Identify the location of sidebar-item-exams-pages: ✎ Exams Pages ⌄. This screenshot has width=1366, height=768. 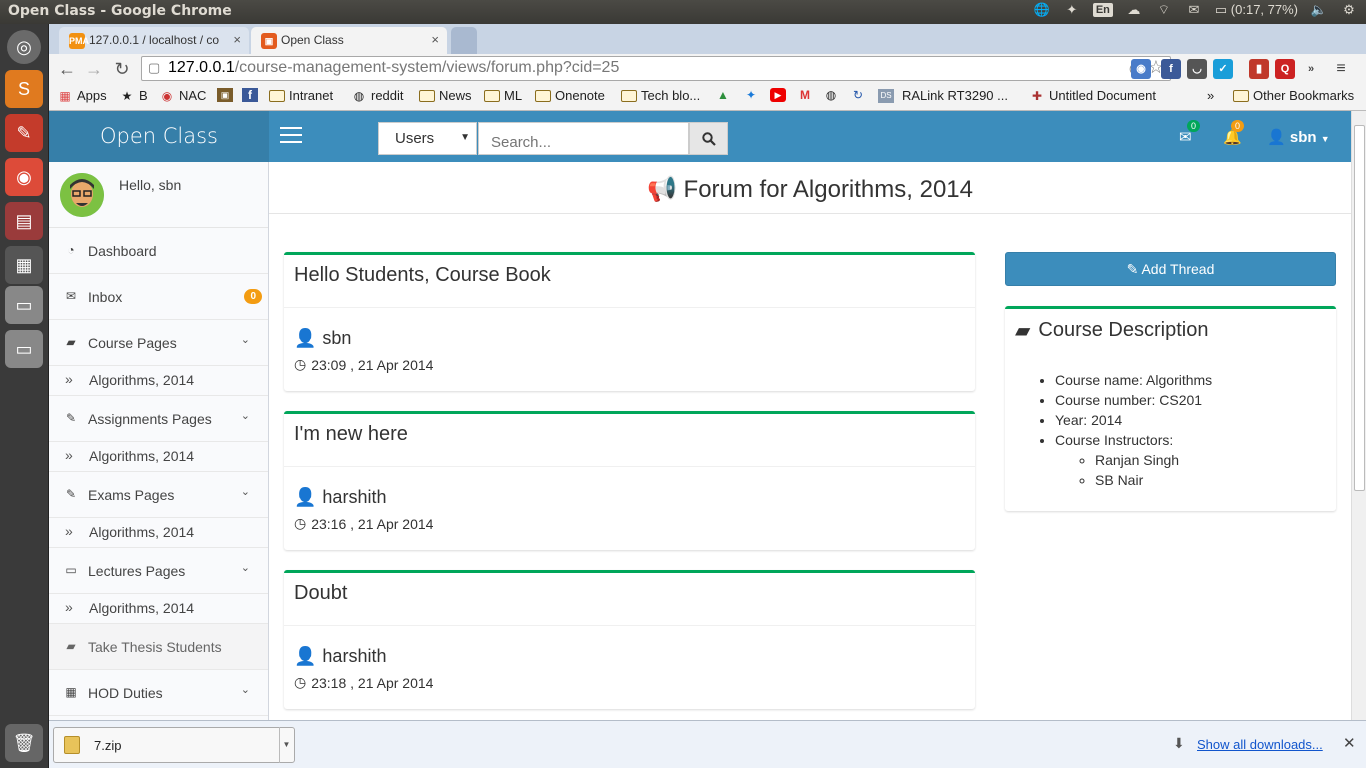
(158, 495).